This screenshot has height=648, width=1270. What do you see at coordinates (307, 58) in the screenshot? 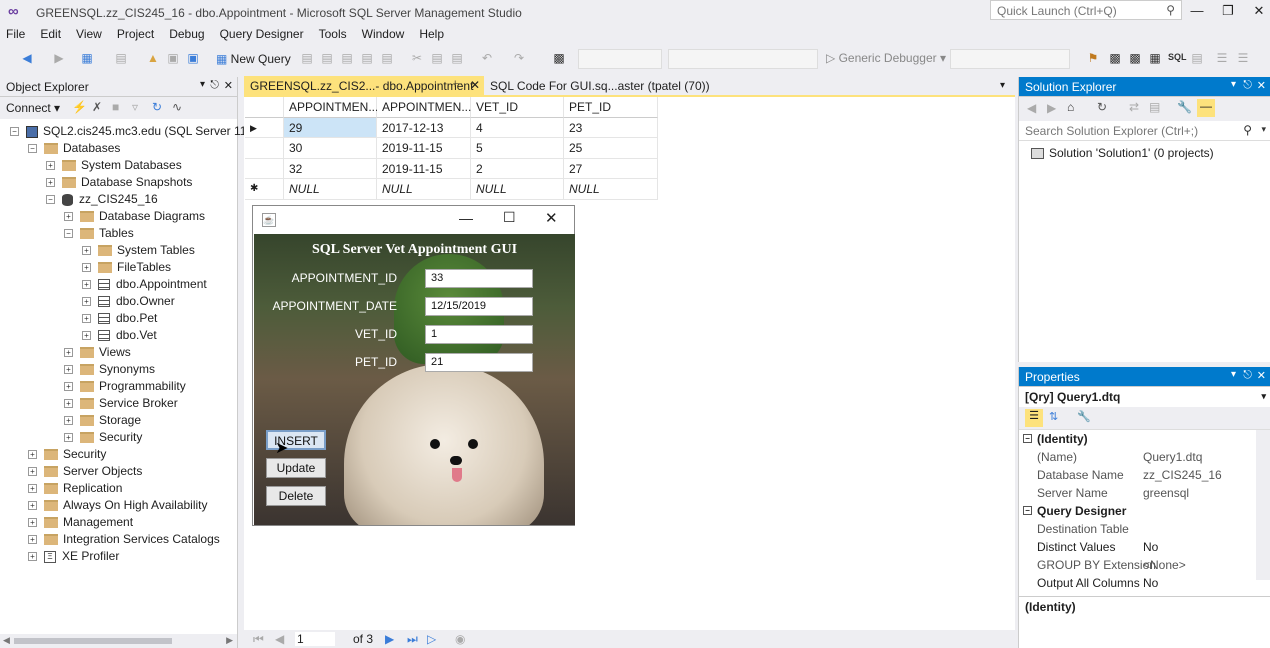
I see `database-engine-query-icon: ▤` at bounding box center [307, 58].